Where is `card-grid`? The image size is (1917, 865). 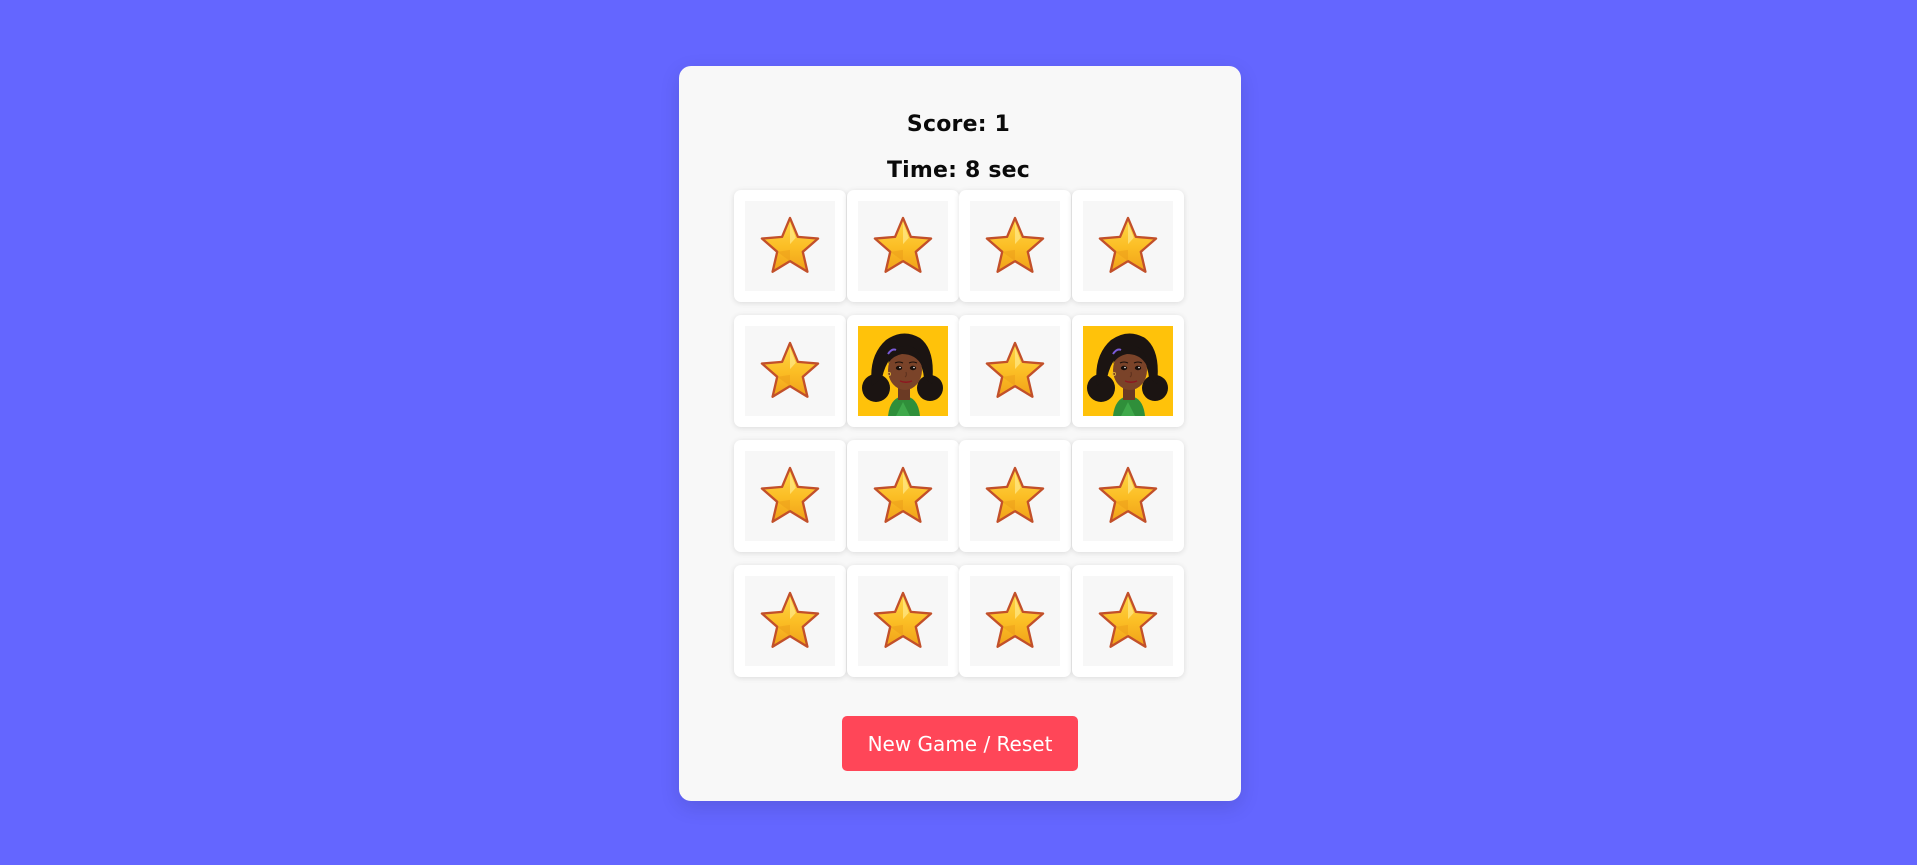
card-grid is located at coordinates (960, 434).